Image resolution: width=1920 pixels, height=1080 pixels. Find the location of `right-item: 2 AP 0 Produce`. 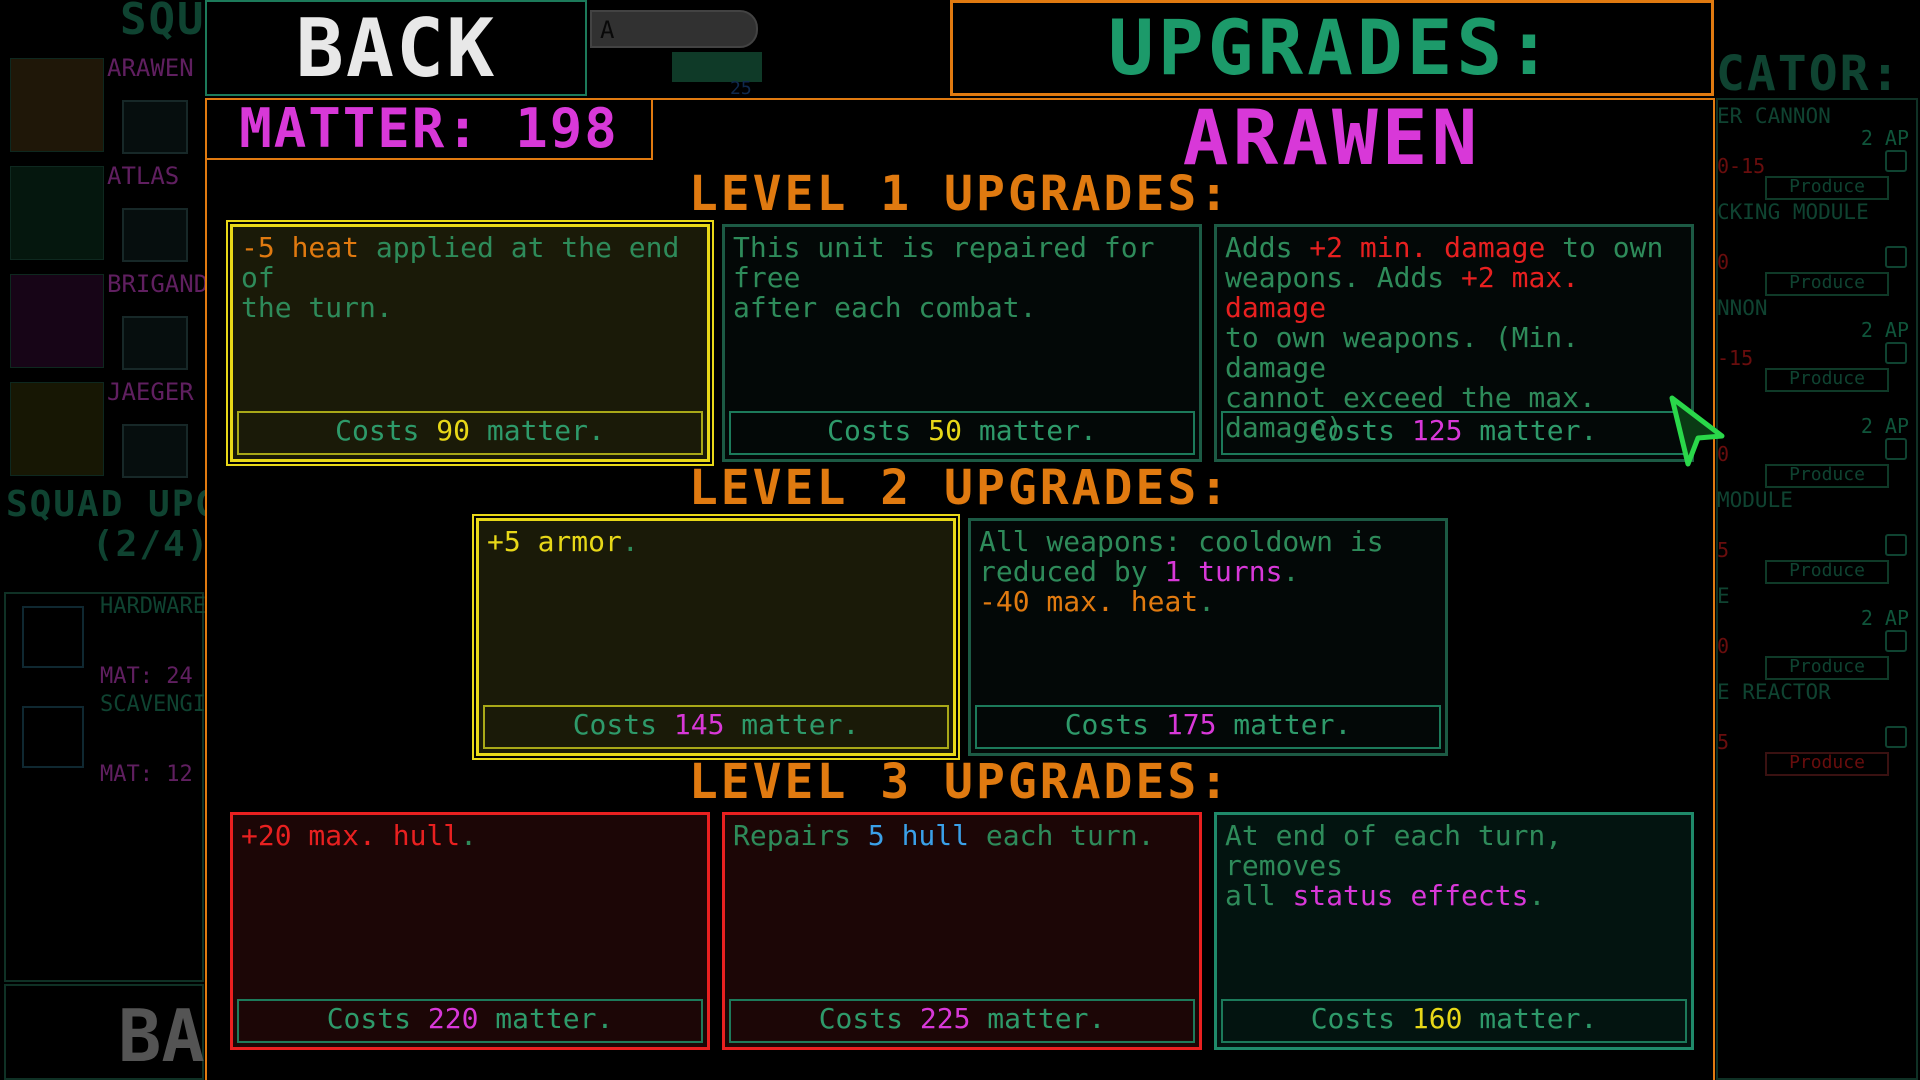

right-item: 2 AP 0 Produce is located at coordinates (1817, 440).